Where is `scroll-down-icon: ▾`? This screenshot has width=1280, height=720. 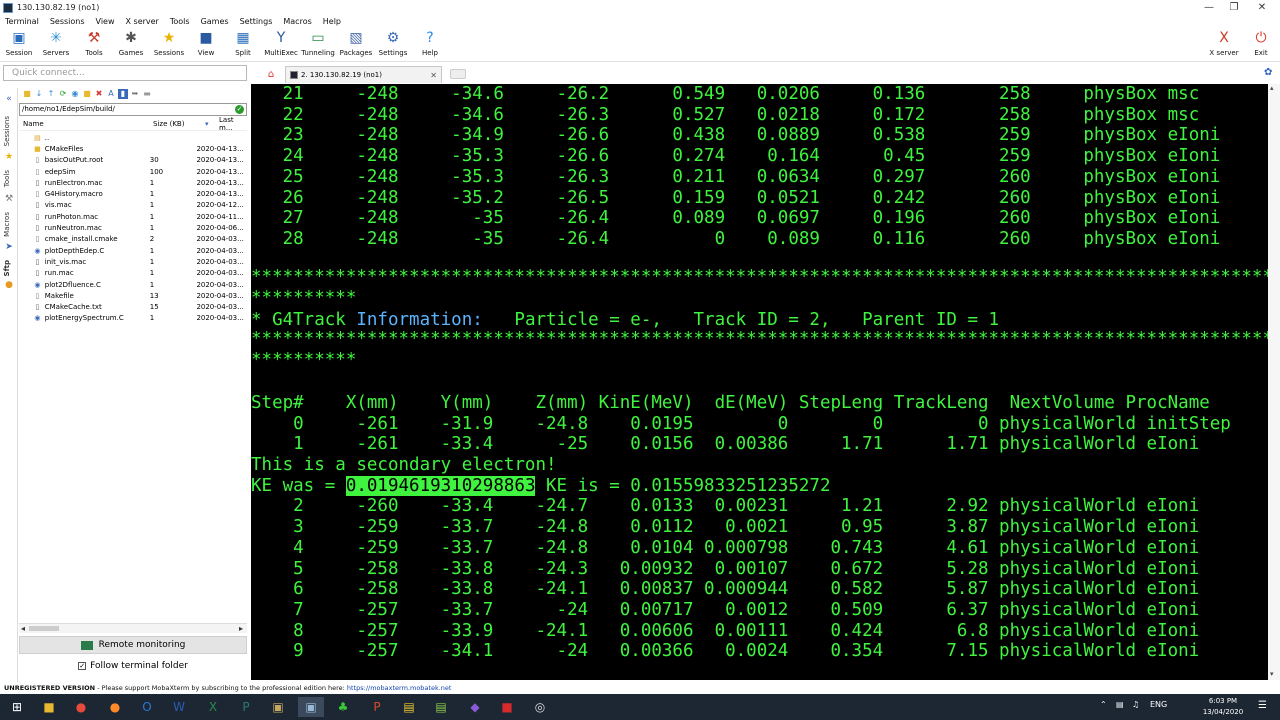
scroll-down-icon: ▾ is located at coordinates (1272, 674).